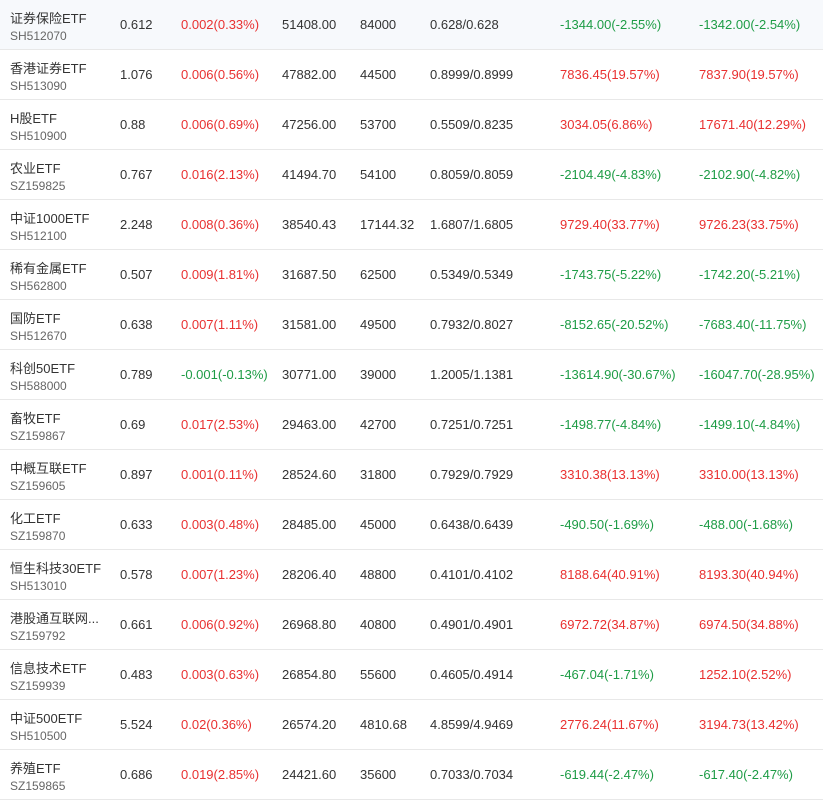 The image size is (823, 802). I want to click on security-cell: 中证500ETF SH510500, so click(60, 724).